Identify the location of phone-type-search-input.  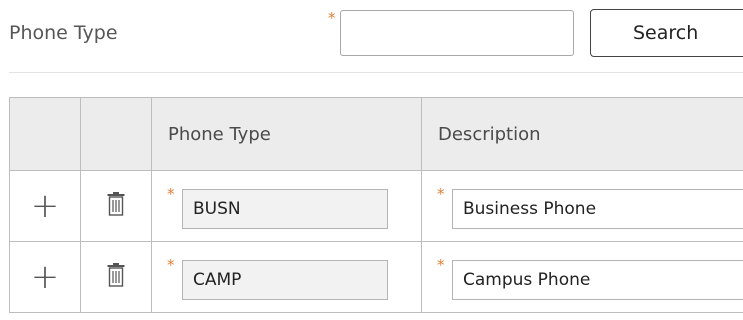
(457, 33).